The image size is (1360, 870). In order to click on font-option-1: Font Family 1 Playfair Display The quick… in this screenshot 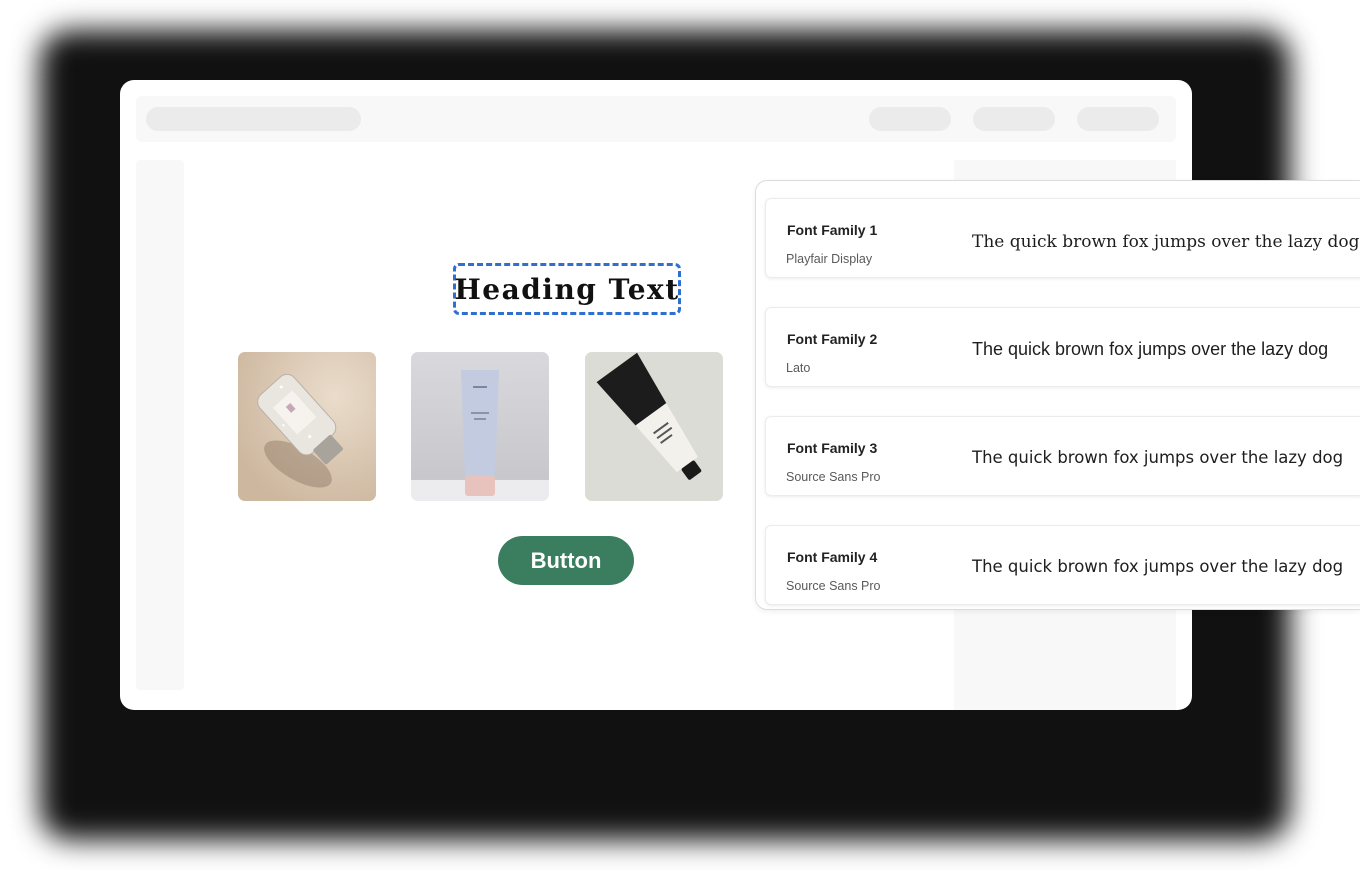, I will do `click(1062, 238)`.